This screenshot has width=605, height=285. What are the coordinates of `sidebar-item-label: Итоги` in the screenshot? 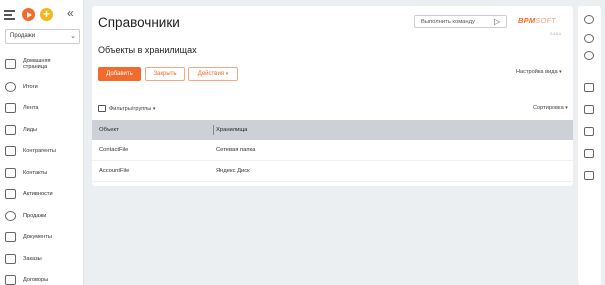 It's located at (30, 86).